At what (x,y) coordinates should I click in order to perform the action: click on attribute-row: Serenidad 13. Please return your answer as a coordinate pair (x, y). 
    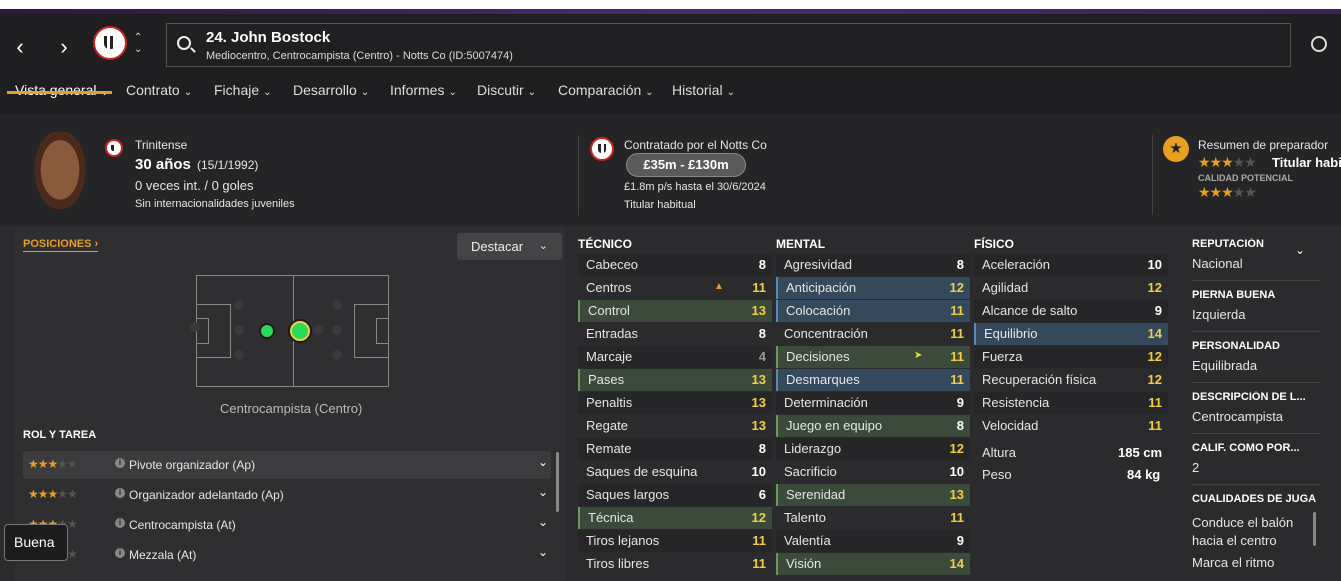
    Looking at the image, I should click on (873, 495).